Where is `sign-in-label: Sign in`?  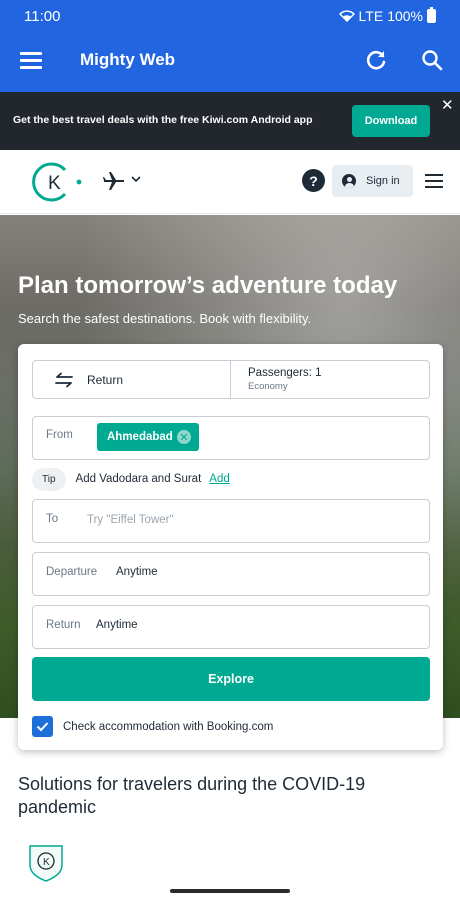 sign-in-label: Sign in is located at coordinates (383, 181).